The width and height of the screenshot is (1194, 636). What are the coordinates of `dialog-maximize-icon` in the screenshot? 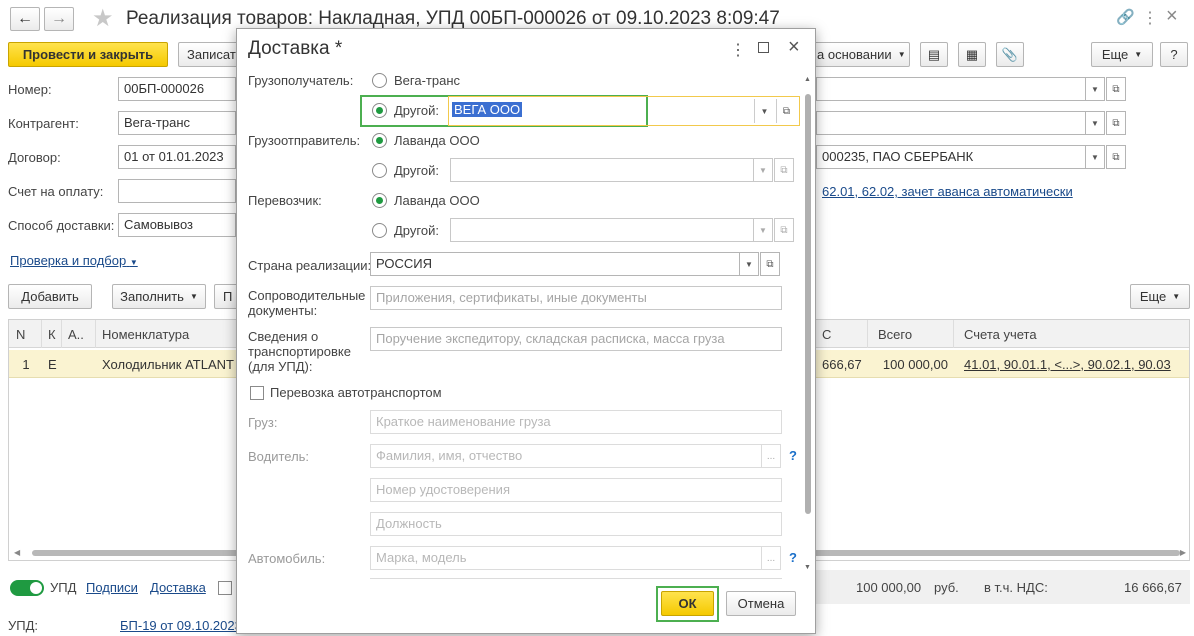 It's located at (763, 47).